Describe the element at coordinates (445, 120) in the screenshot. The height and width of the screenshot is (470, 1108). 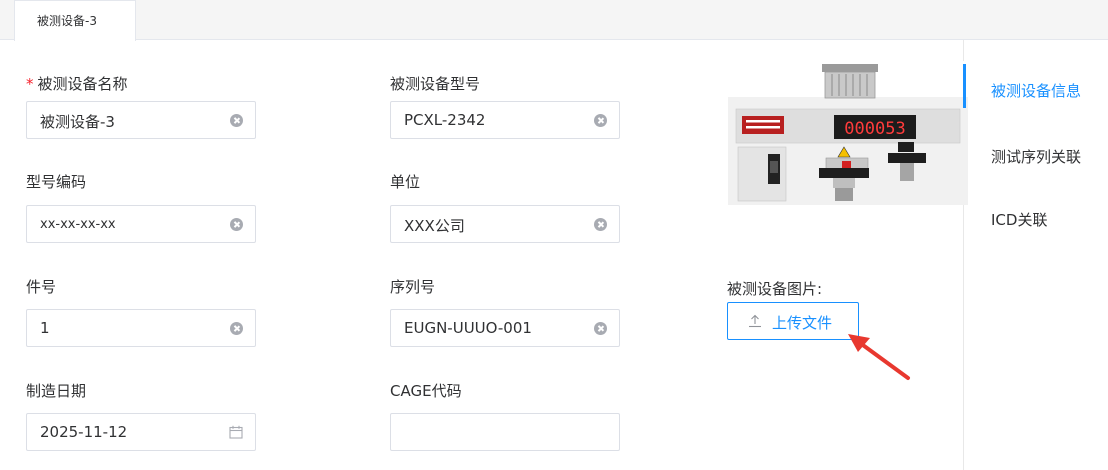
I see `device-model-value: PCXL-2342` at that location.